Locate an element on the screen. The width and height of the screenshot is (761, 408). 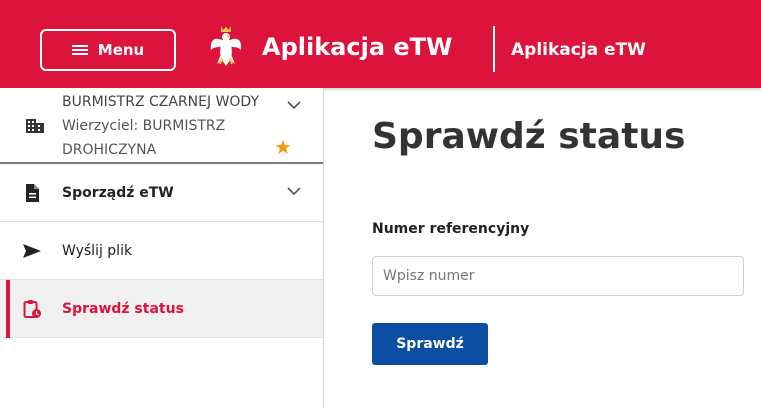
menu-button-label: Menu is located at coordinates (121, 50).